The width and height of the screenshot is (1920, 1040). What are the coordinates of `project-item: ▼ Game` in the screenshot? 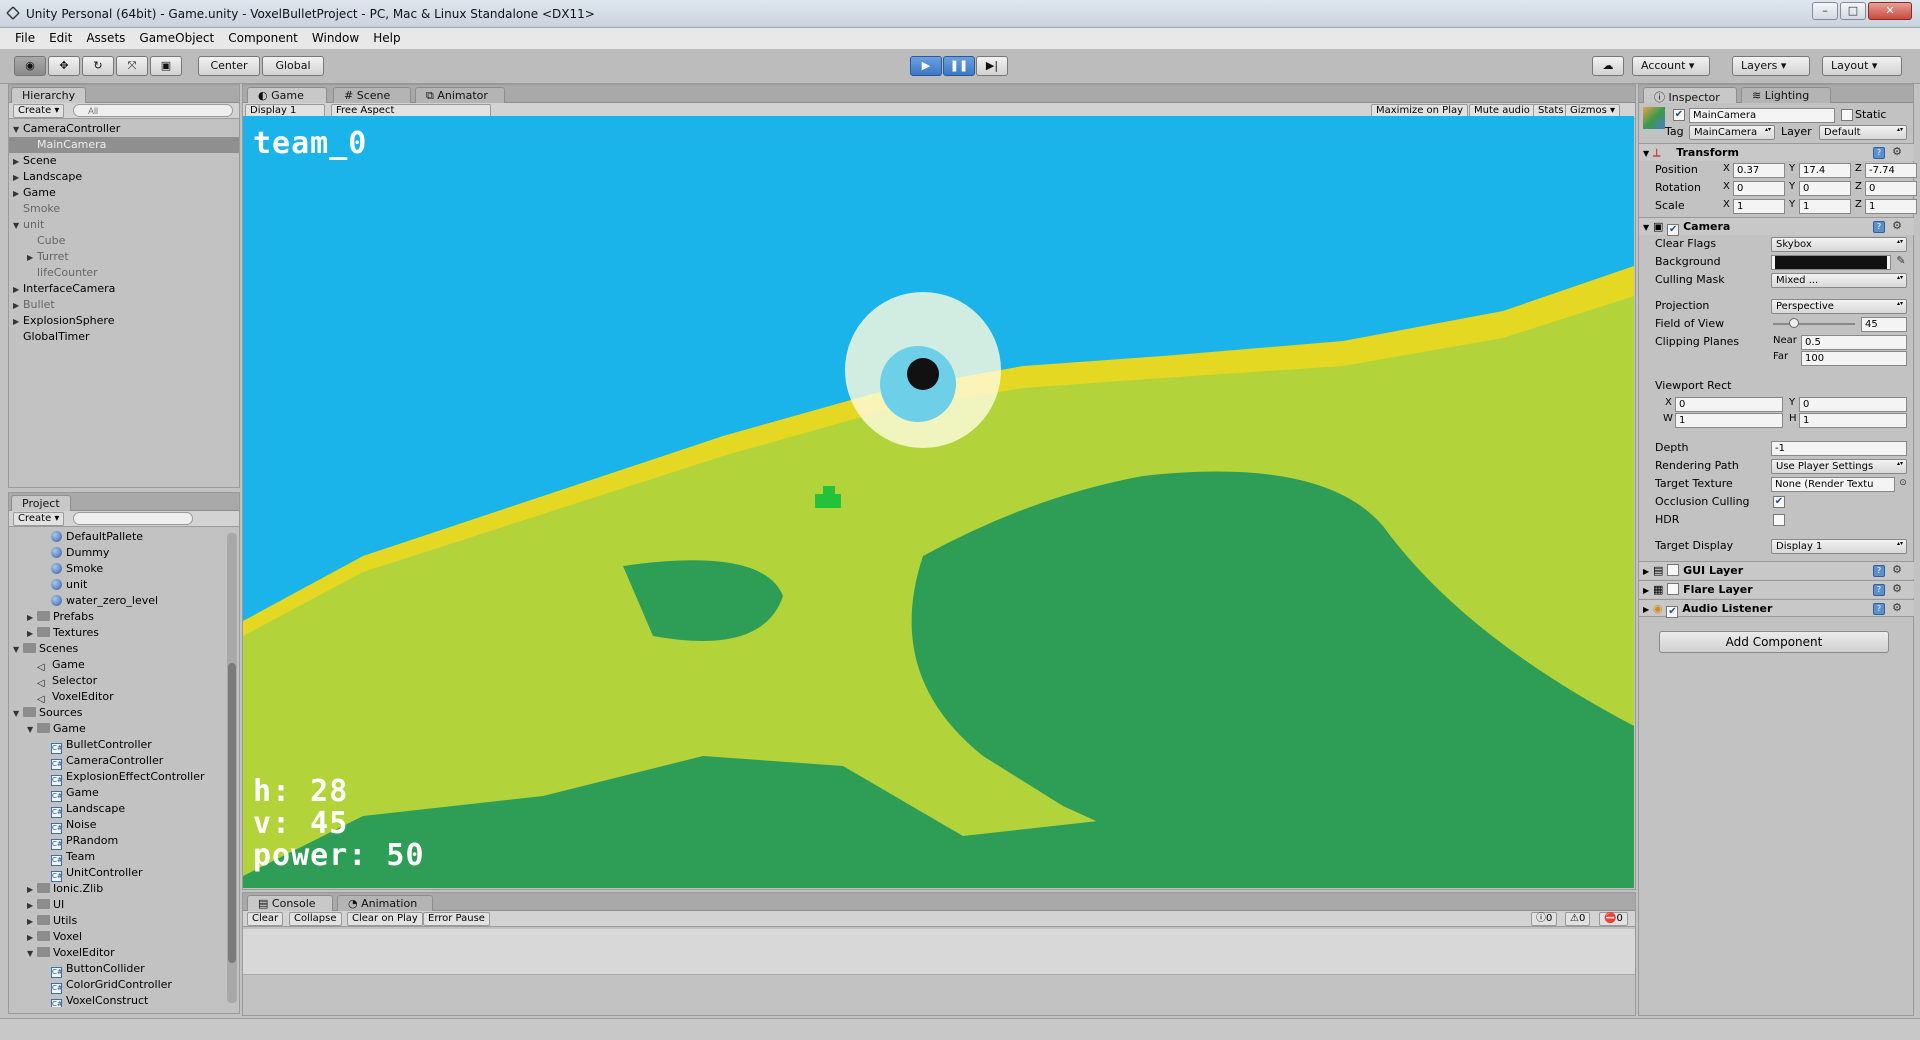 It's located at (47, 729).